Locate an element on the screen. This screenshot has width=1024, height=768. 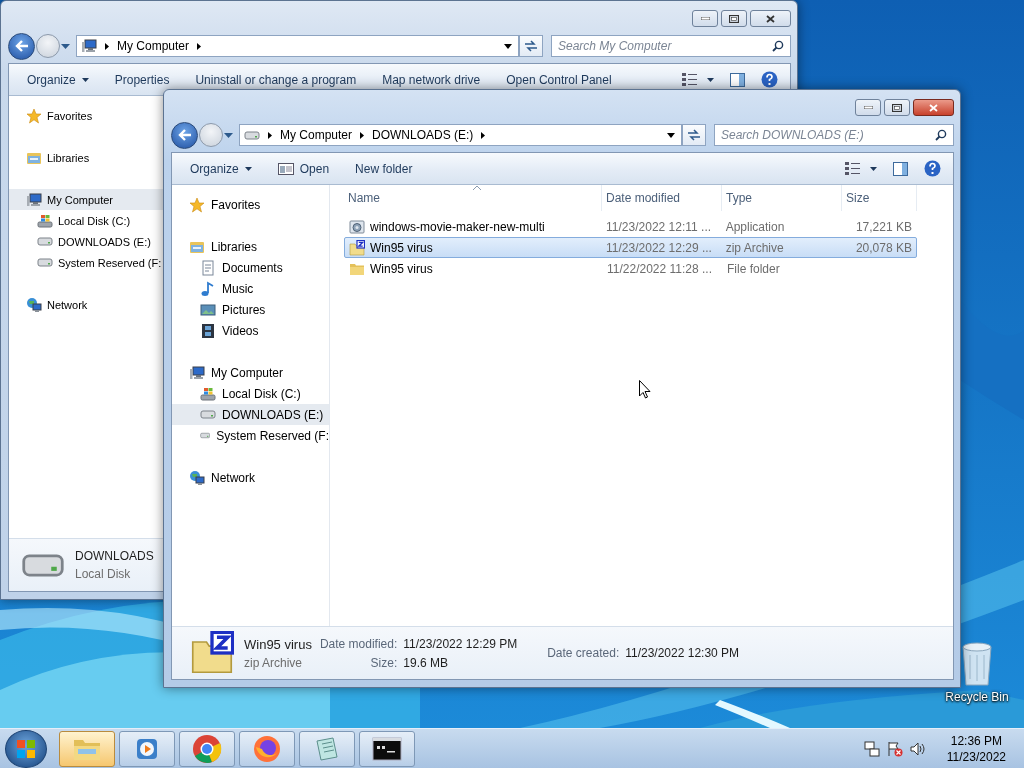
address-bar: My Computer is located at coordinates (297, 46).